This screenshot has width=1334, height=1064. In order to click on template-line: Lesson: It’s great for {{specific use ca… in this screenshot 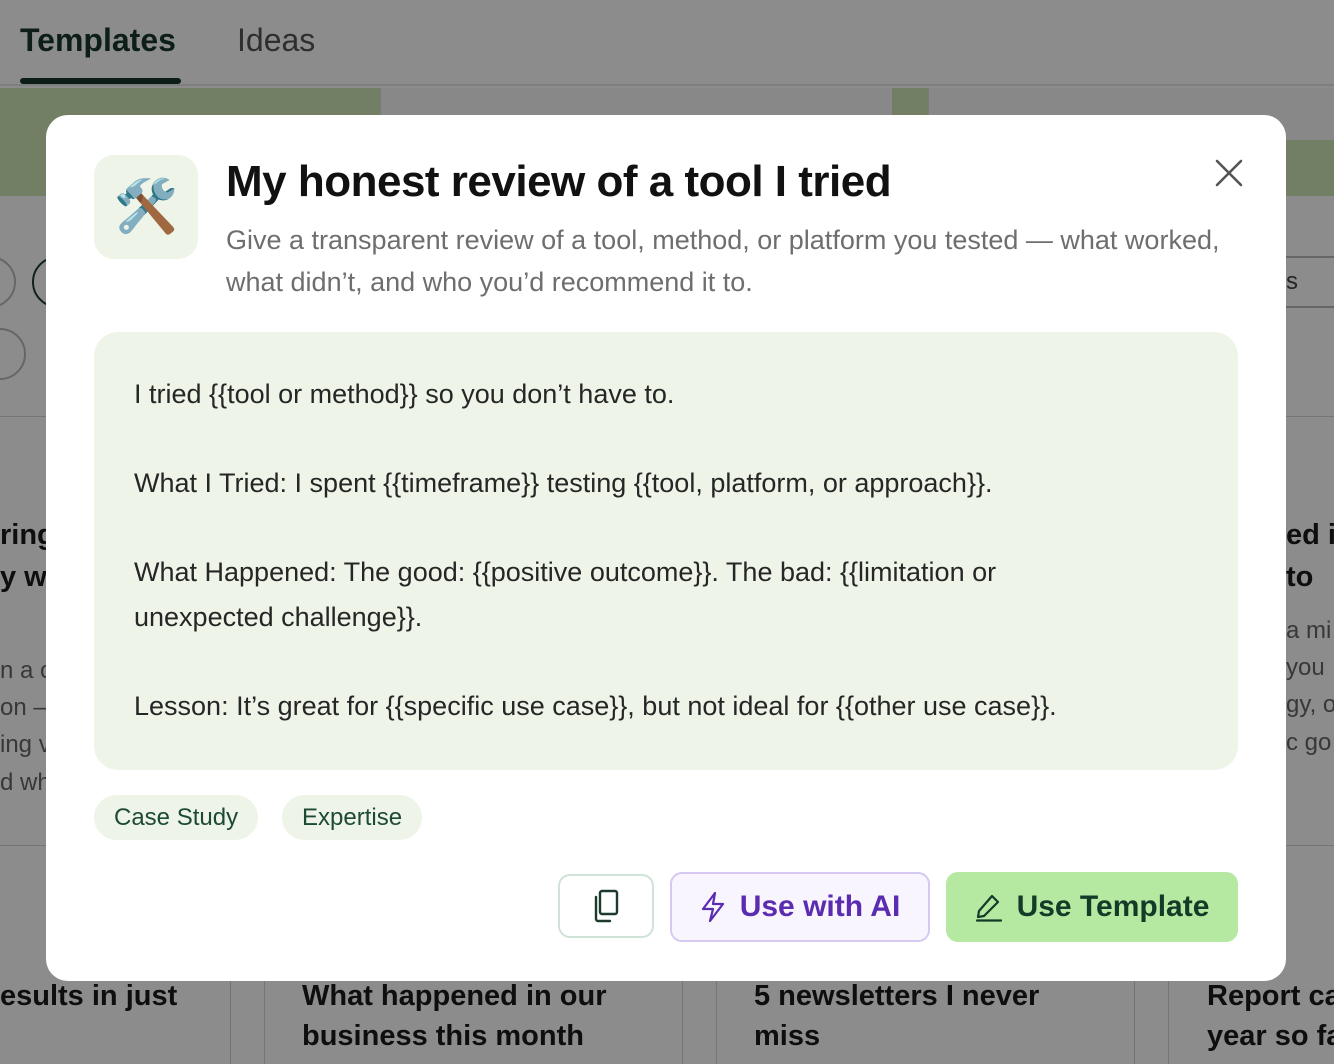, I will do `click(595, 706)`.